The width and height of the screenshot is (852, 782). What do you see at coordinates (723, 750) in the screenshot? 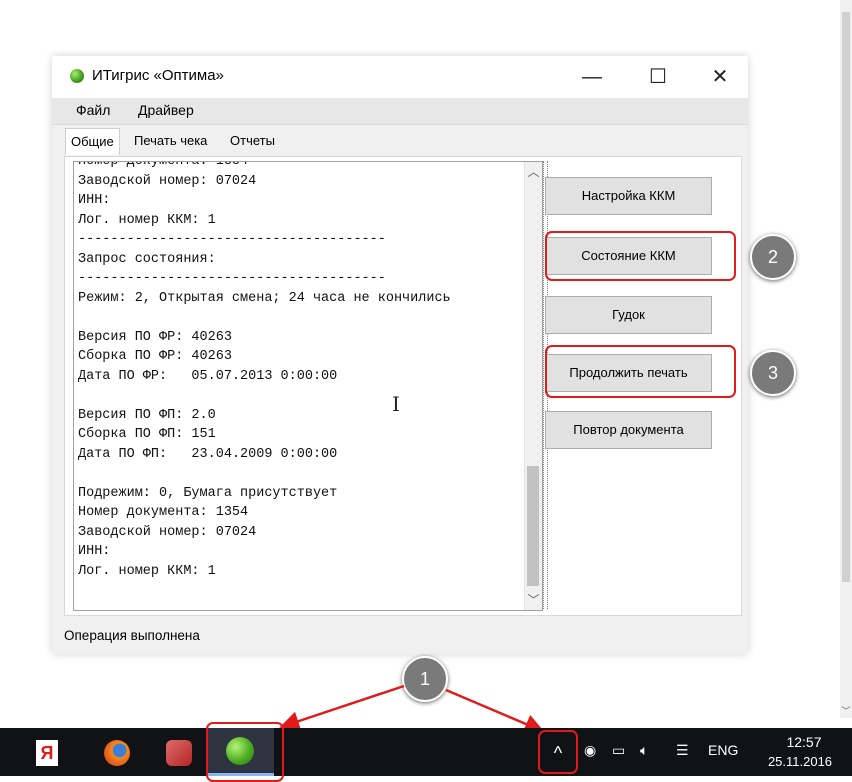
I see `language-indicator: ENG` at bounding box center [723, 750].